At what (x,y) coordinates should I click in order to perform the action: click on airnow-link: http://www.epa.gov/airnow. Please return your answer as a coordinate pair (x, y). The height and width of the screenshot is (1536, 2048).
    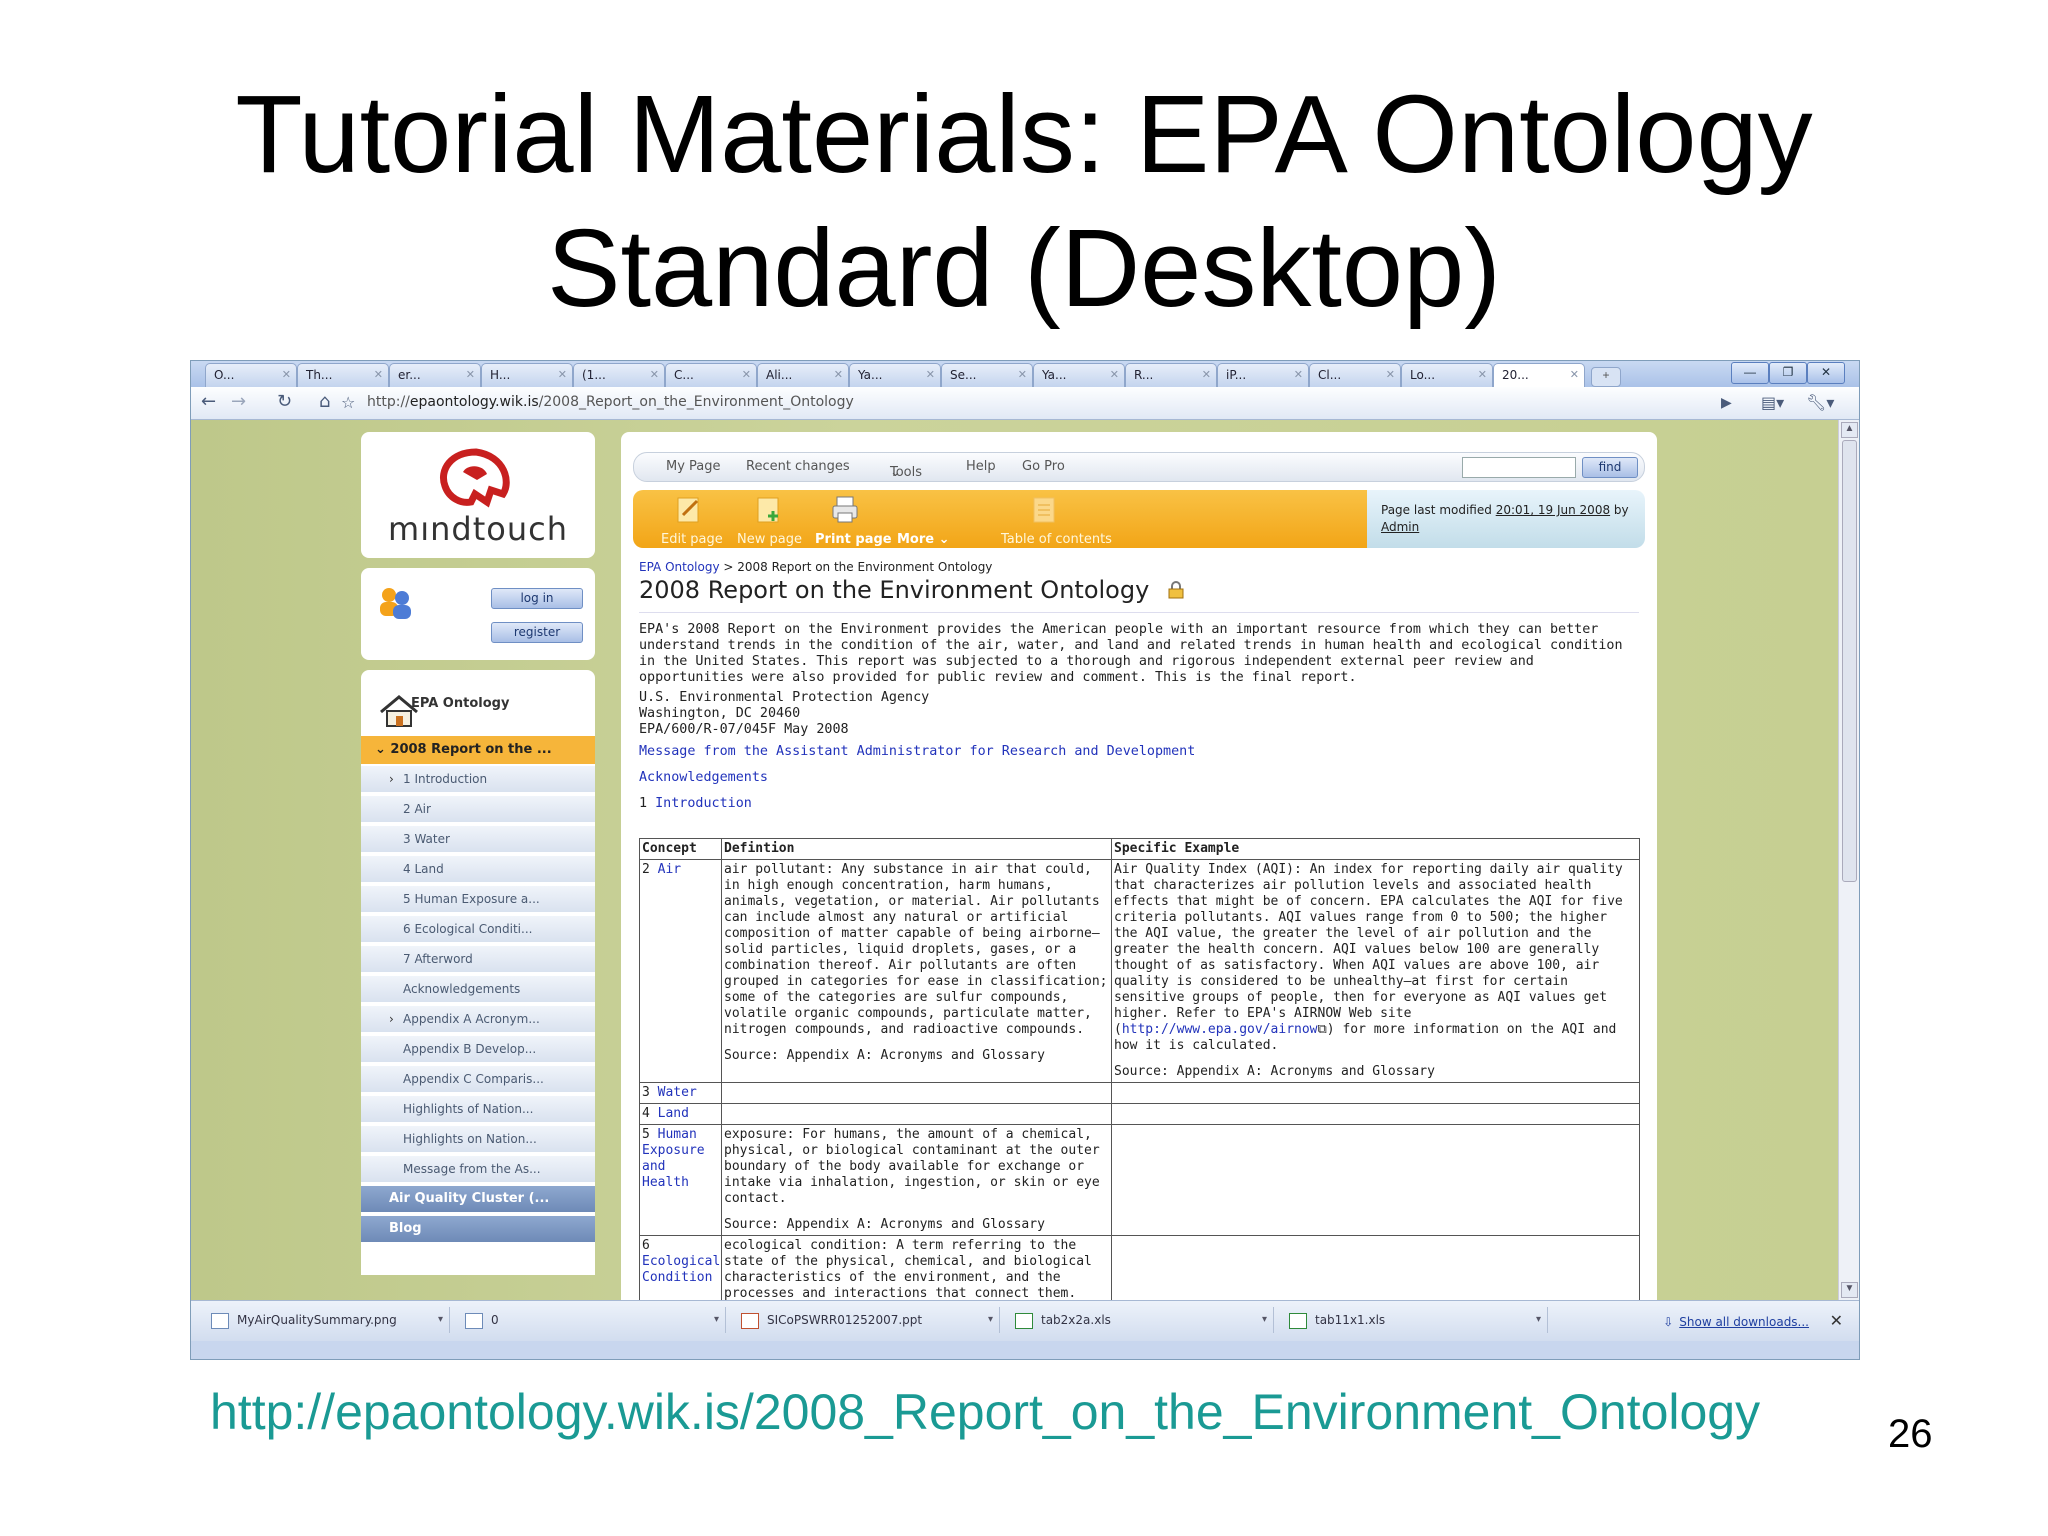
    Looking at the image, I should click on (1220, 1029).